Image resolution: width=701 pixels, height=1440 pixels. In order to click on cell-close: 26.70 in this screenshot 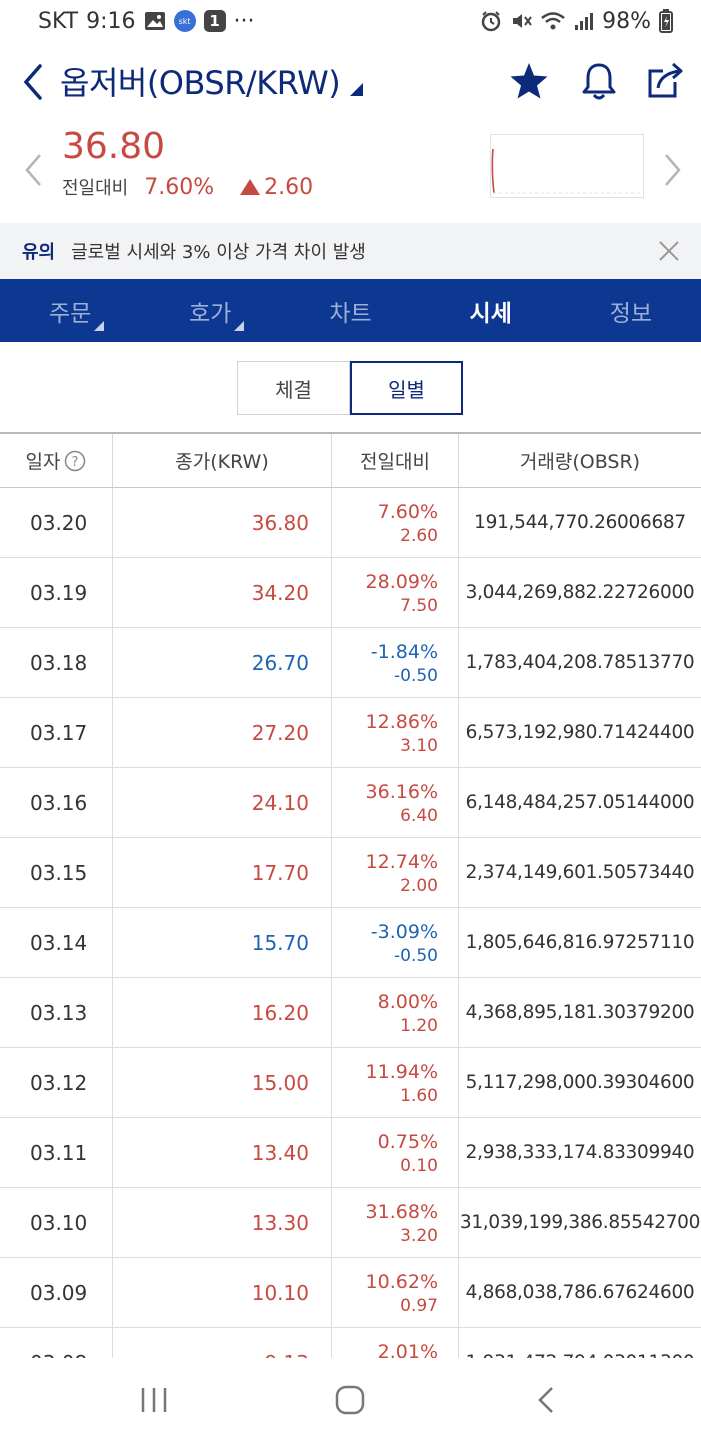, I will do `click(222, 662)`.